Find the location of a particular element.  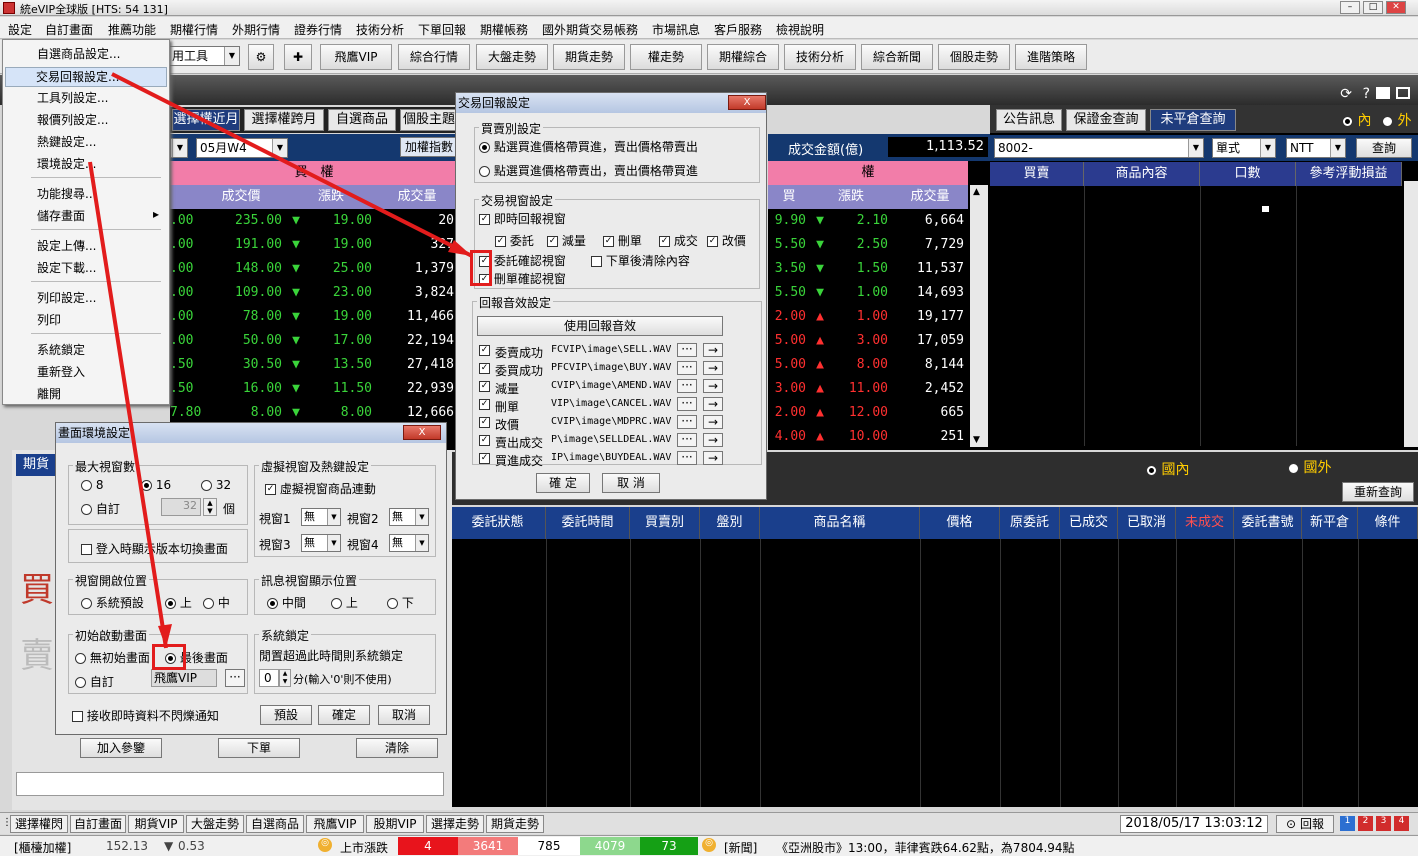

index-change: 0.53 is located at coordinates (191, 846).